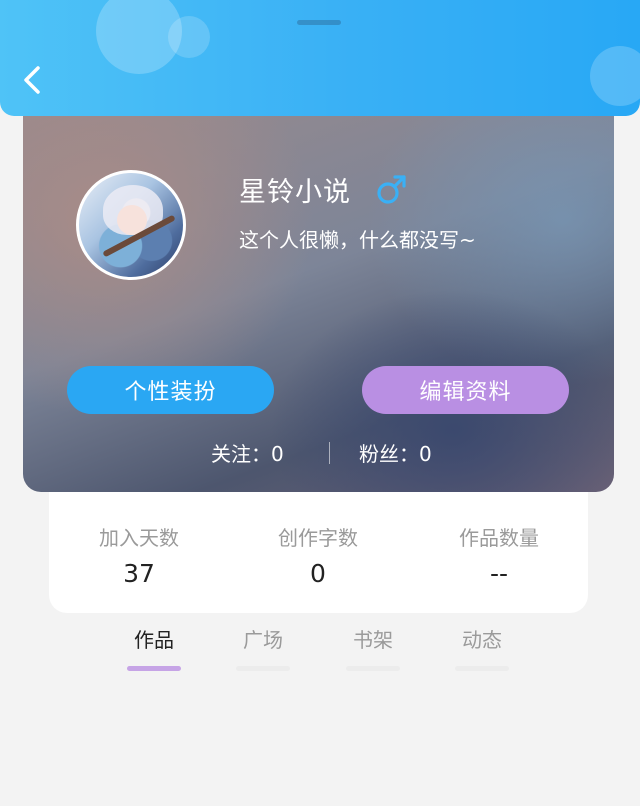 The image size is (640, 806). I want to click on tab-label: 广场, so click(263, 640).